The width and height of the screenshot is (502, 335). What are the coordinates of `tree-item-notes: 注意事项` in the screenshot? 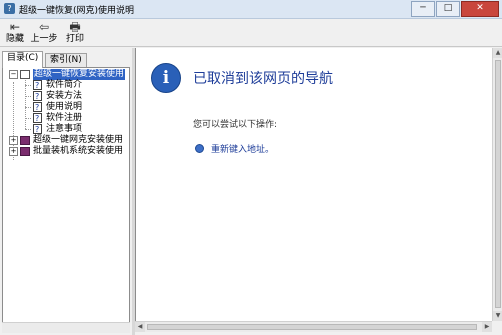 It's located at (67, 129).